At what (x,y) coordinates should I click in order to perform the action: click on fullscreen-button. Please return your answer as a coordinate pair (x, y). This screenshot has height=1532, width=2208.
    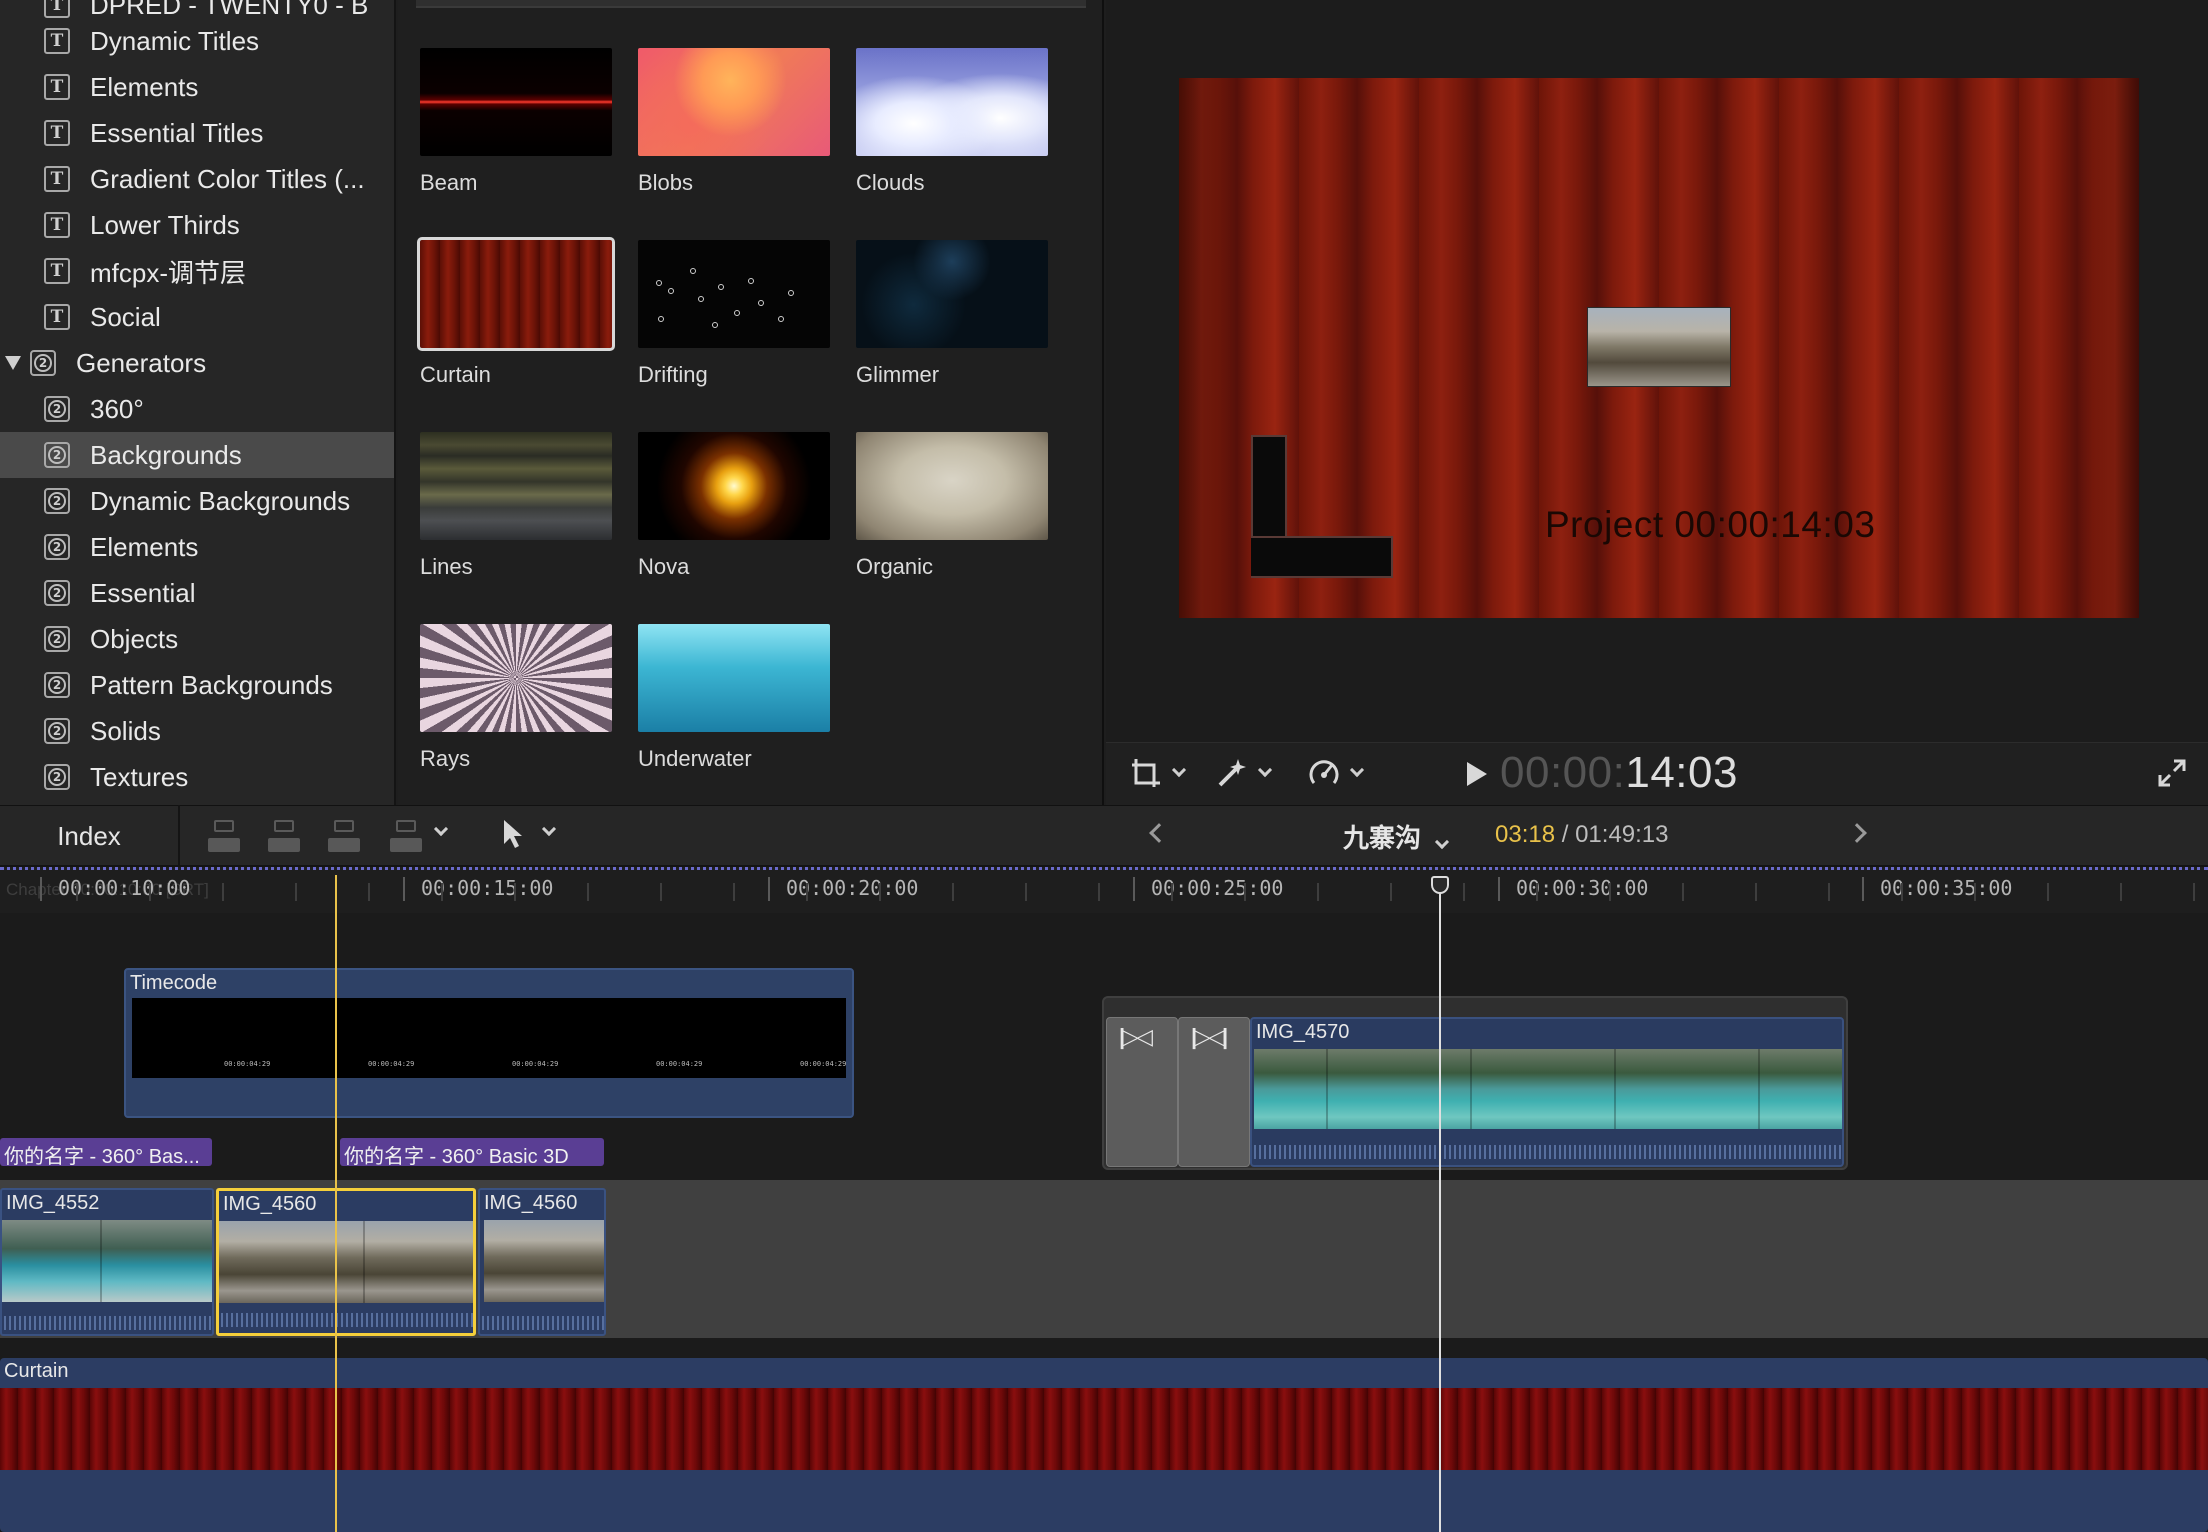
    Looking at the image, I should click on (2172, 773).